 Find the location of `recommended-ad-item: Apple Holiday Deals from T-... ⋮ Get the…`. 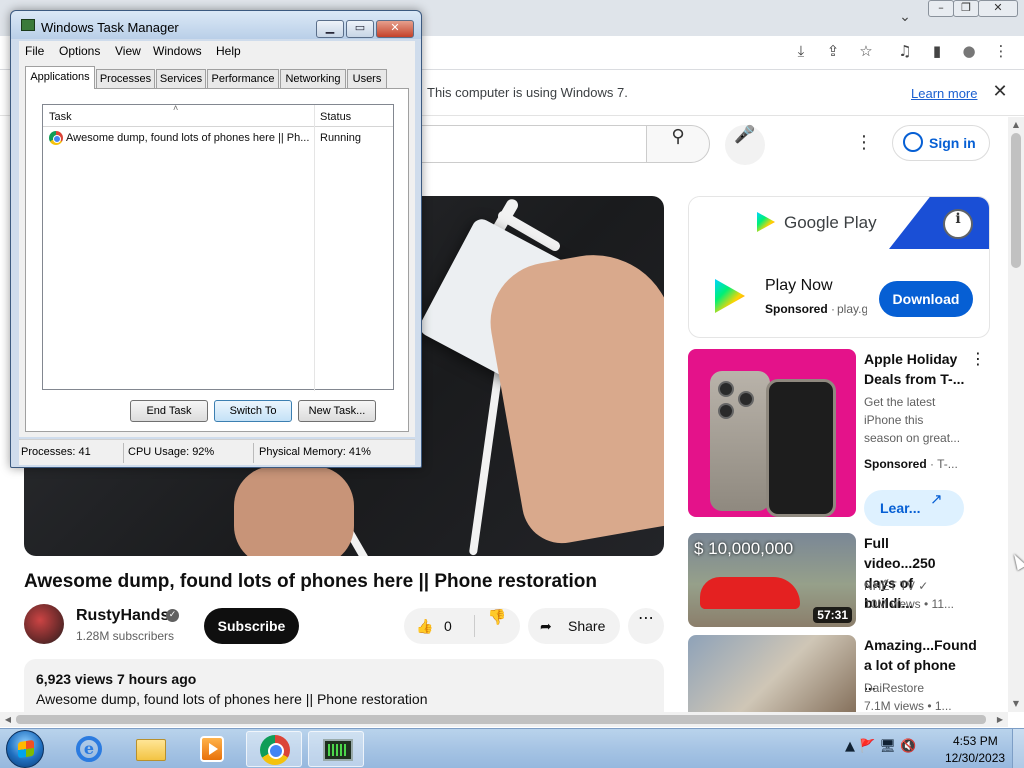

recommended-ad-item: Apple Holiday Deals from T-... ⋮ Get the… is located at coordinates (839, 439).